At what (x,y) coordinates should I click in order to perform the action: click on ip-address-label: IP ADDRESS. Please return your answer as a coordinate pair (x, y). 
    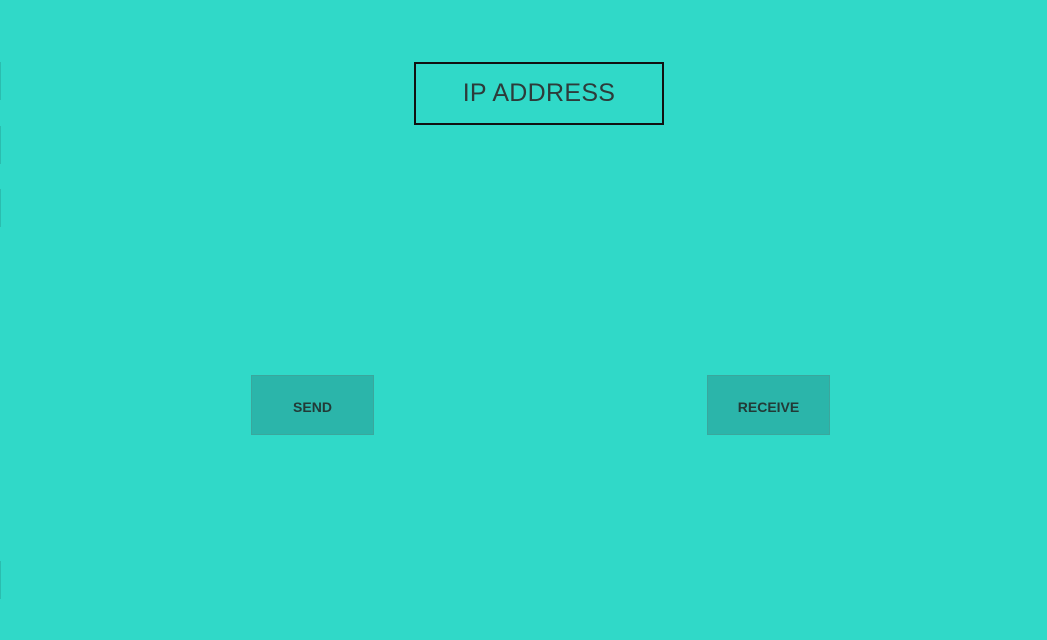
    Looking at the image, I should click on (539, 93).